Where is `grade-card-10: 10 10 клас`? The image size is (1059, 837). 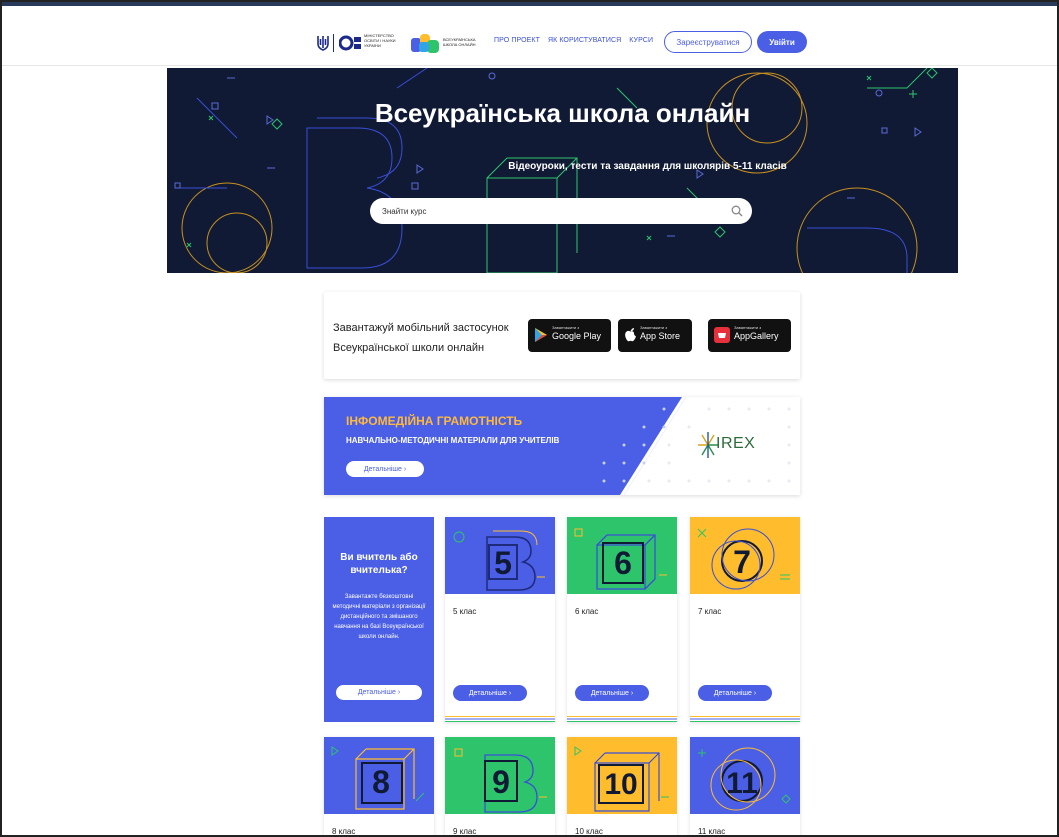 grade-card-10: 10 10 клас is located at coordinates (622, 786).